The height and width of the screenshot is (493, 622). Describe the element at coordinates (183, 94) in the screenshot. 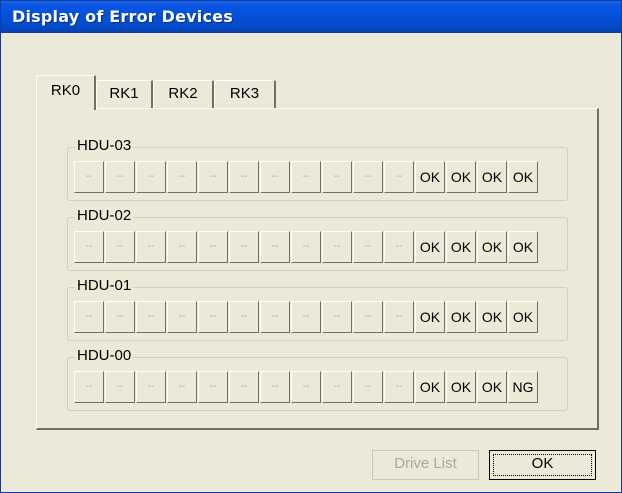

I see `tab-rk2: RK2` at that location.